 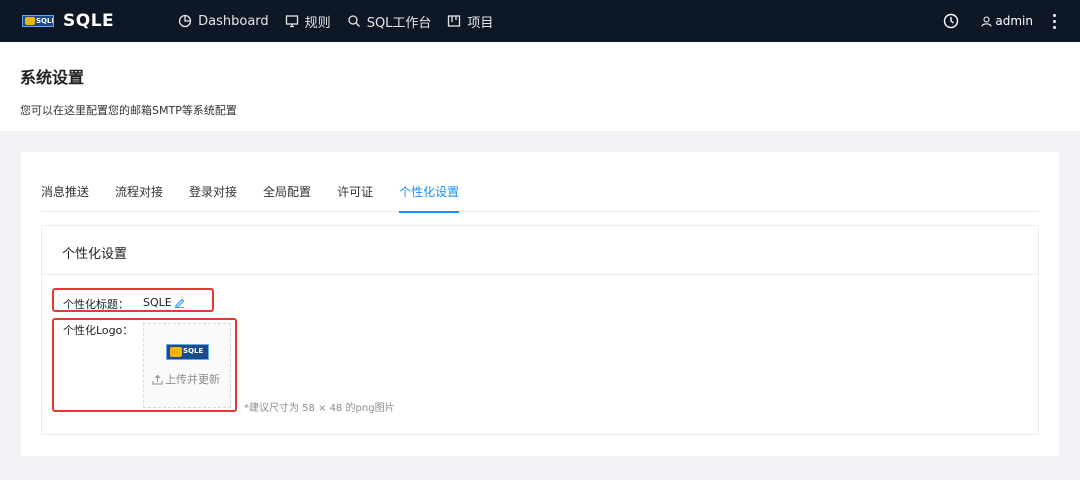 I want to click on nav-item-dashboard: Dashboard, so click(x=223, y=21).